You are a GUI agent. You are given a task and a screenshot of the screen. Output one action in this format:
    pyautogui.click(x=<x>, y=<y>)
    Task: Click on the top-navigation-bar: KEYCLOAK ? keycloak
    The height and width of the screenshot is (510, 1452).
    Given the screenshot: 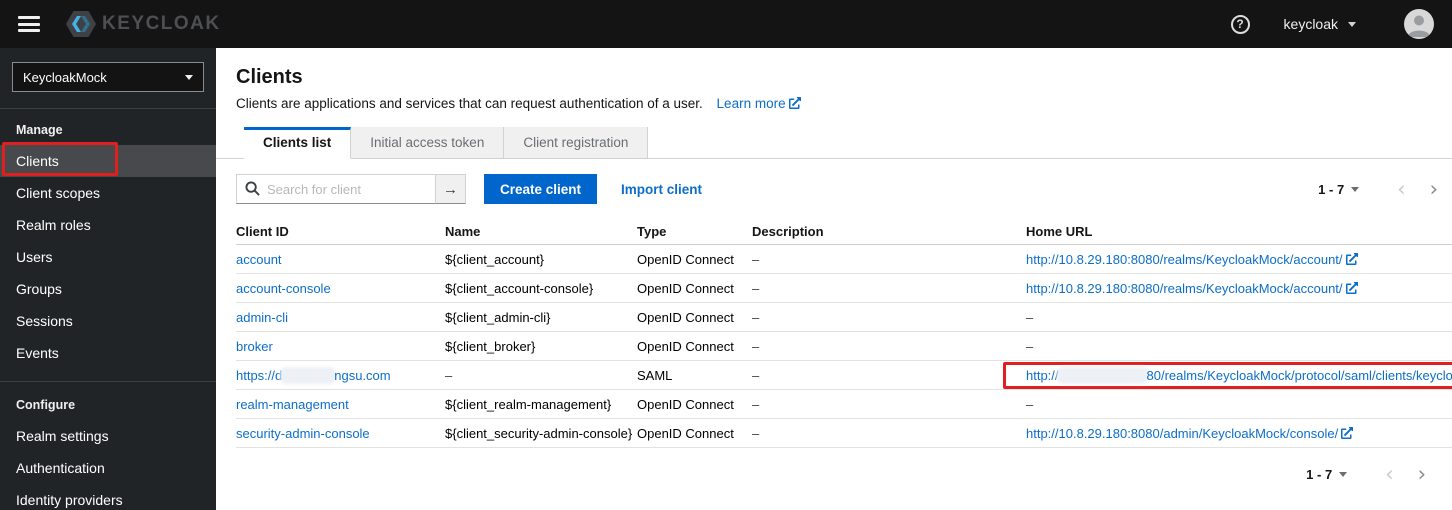 What is the action you would take?
    pyautogui.click(x=726, y=24)
    